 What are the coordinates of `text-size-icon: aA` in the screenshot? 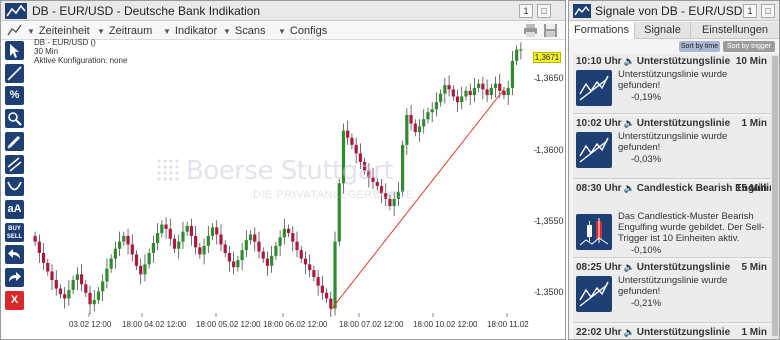 It's located at (14, 208).